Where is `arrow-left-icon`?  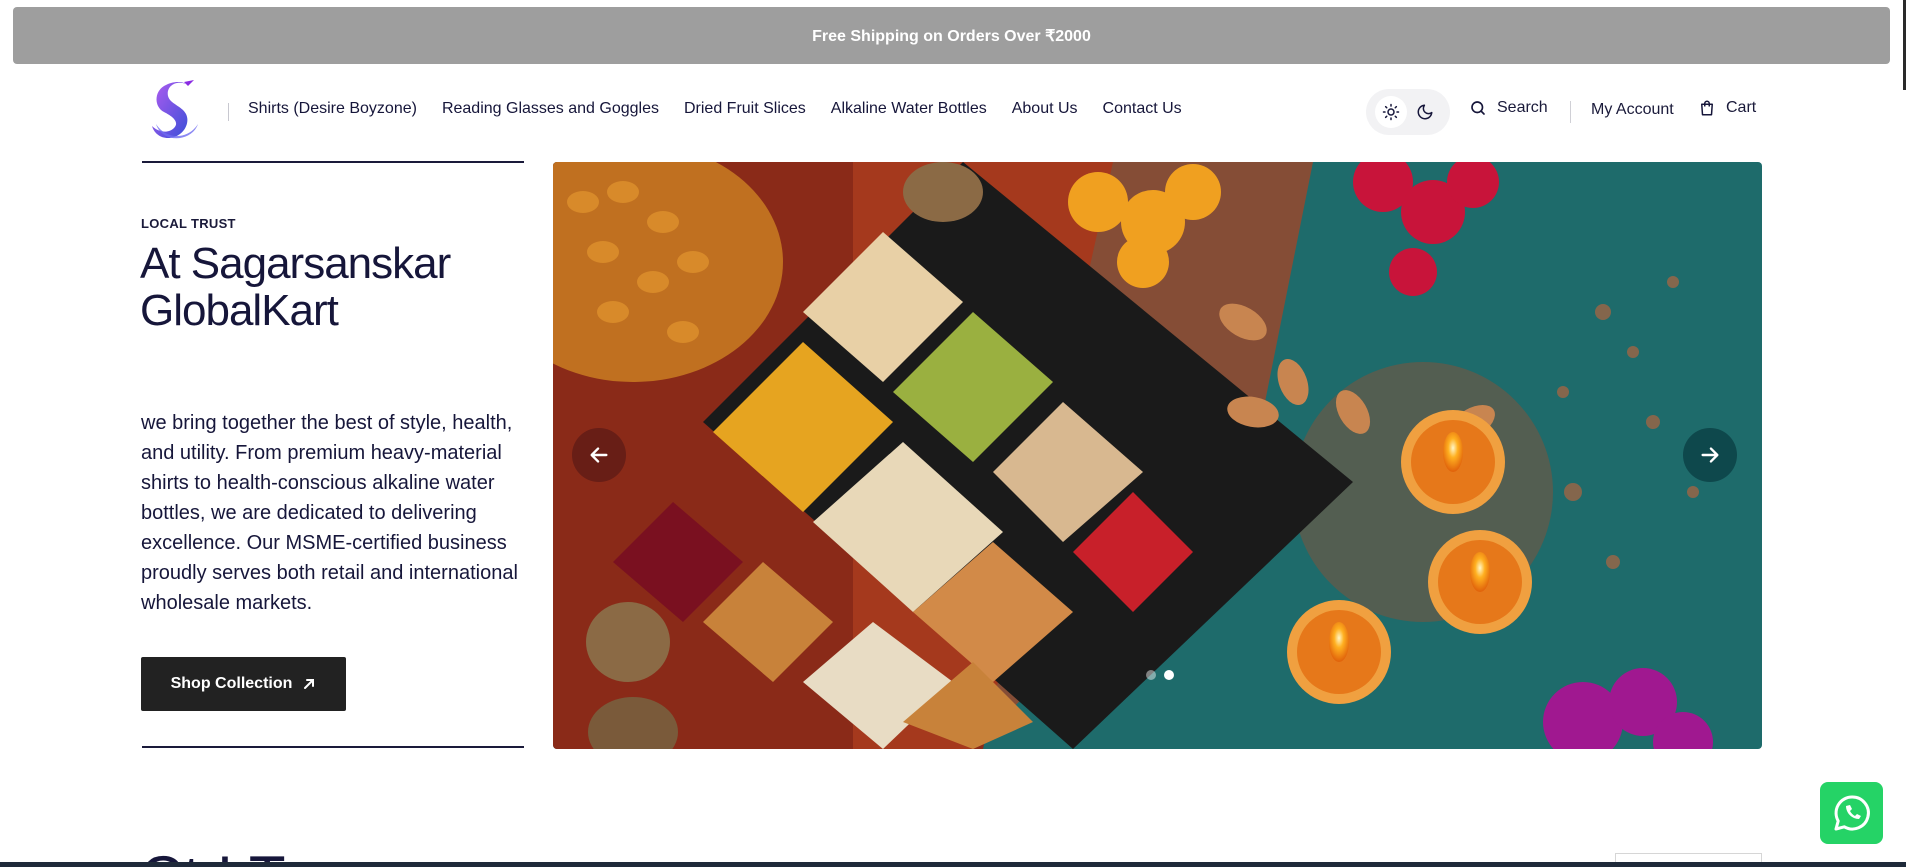
arrow-left-icon is located at coordinates (599, 455).